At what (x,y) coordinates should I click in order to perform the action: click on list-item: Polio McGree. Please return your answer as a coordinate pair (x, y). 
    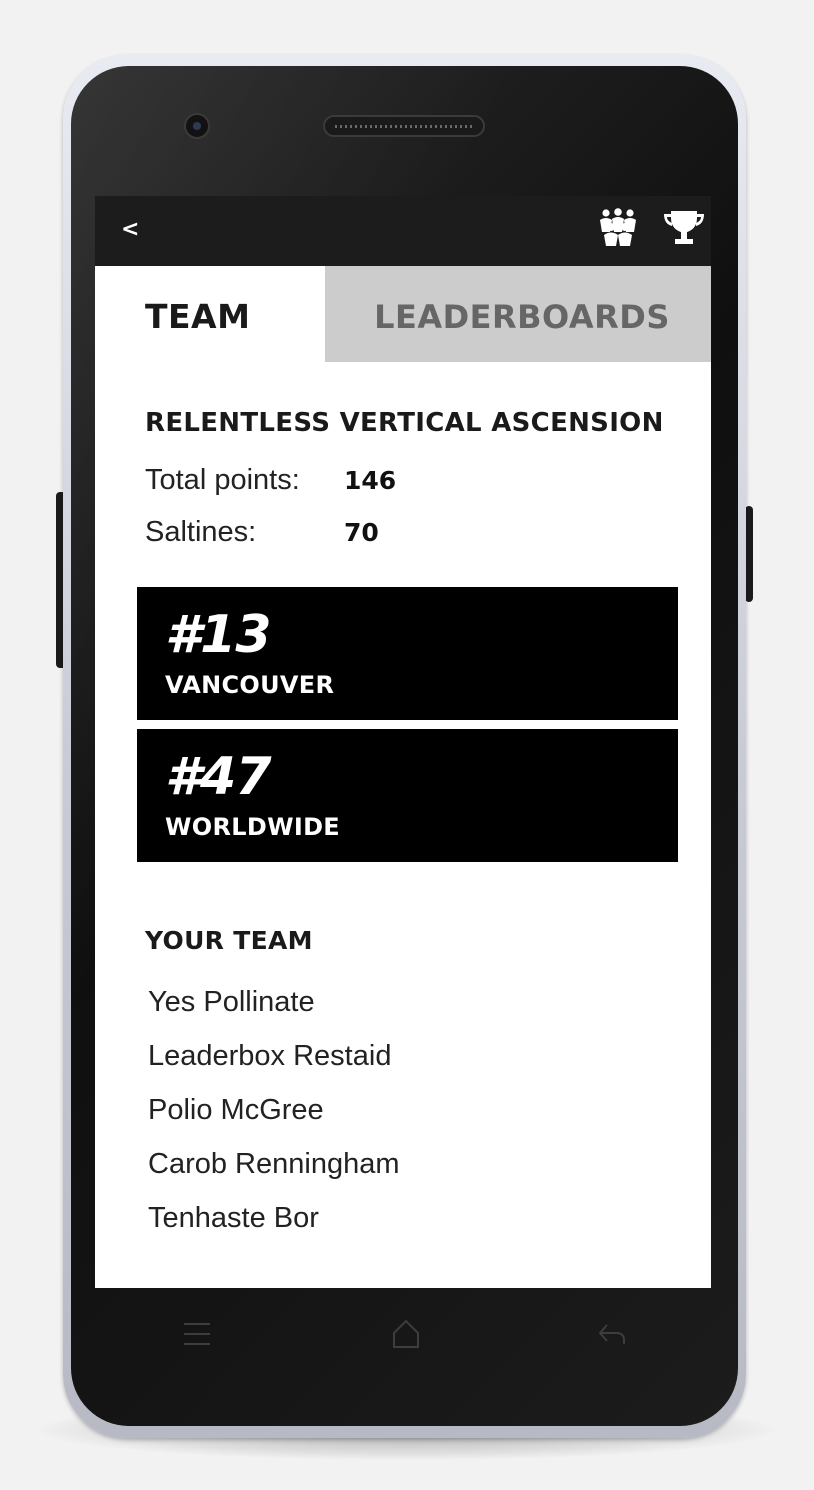
    Looking at the image, I should click on (408, 1117).